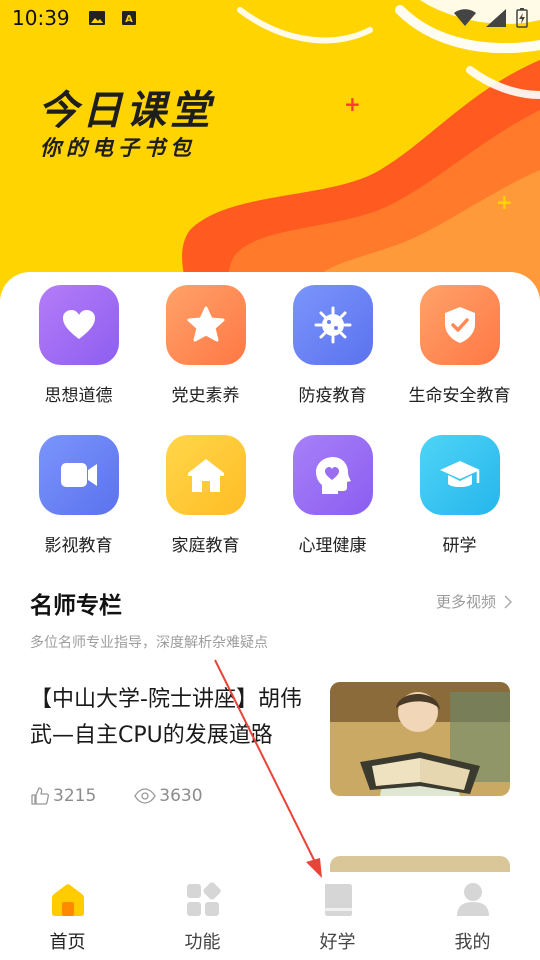 This screenshot has width=540, height=960. What do you see at coordinates (472, 917) in the screenshot?
I see `tab-profile: 我的` at bounding box center [472, 917].